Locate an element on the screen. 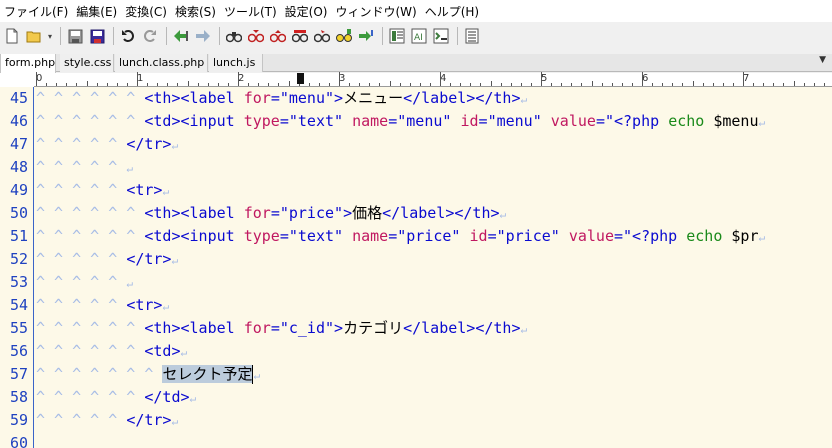 Image resolution: width=832 pixels, height=448 pixels. menu-help: ヘルプ(H) is located at coordinates (454, 11).